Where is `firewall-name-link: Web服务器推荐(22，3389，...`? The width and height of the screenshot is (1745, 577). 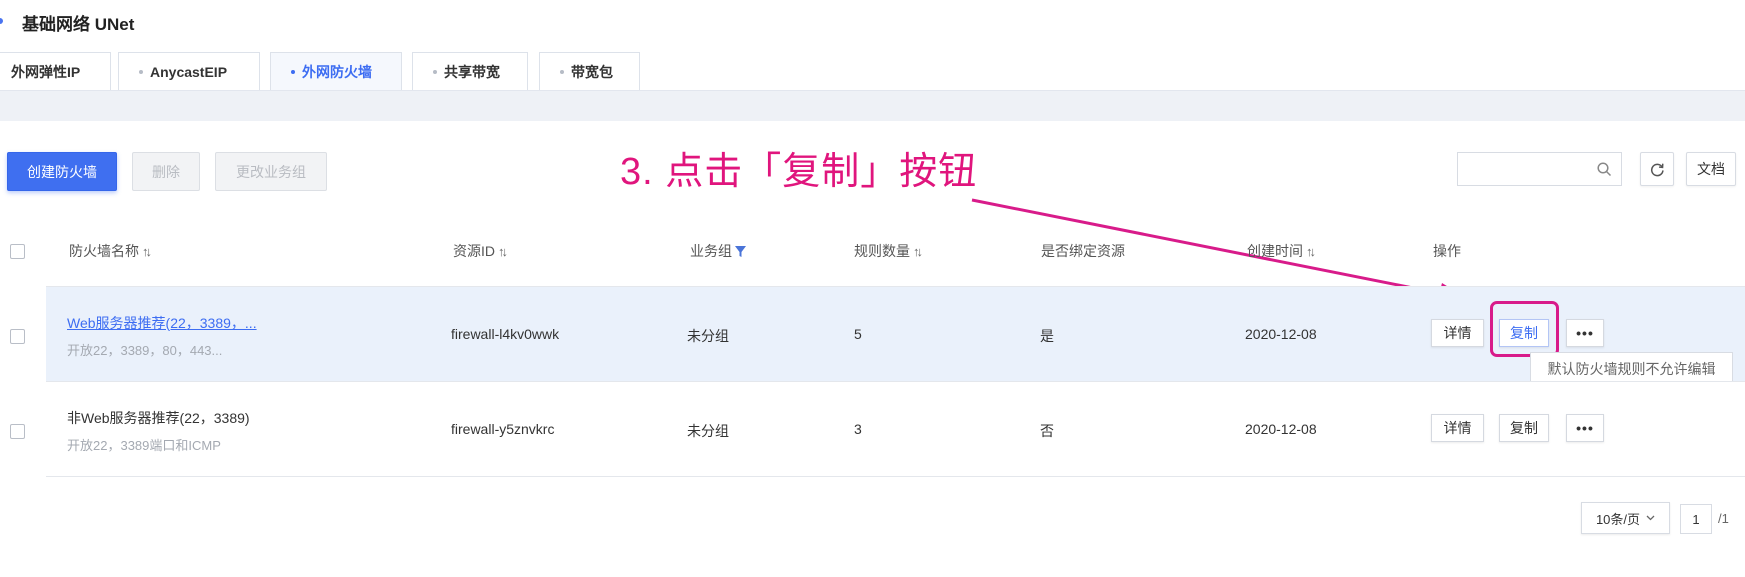 firewall-name-link: Web服务器推荐(22，3389，... is located at coordinates (162, 323).